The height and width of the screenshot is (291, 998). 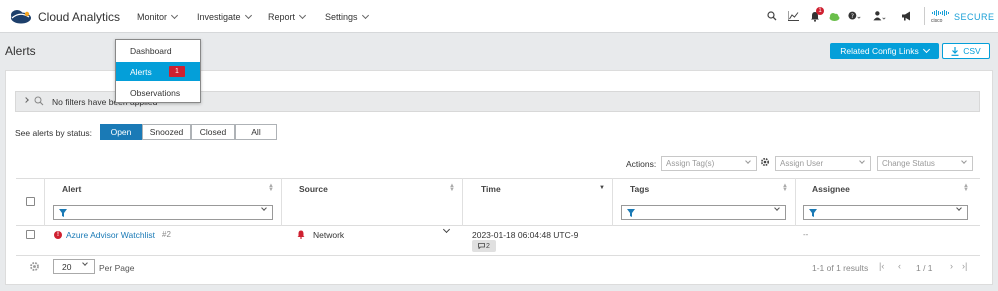 What do you see at coordinates (79, 17) in the screenshot?
I see `brand-title: Cloud Analytics` at bounding box center [79, 17].